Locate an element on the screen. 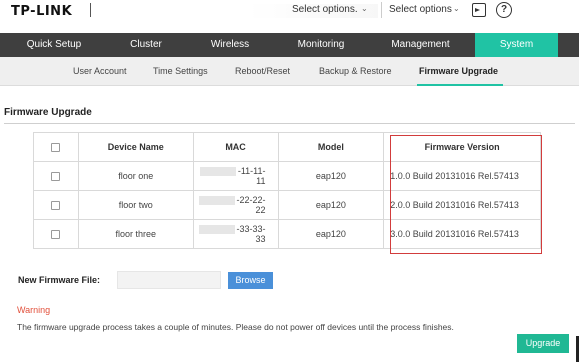  browse-button: Browse is located at coordinates (250, 280).